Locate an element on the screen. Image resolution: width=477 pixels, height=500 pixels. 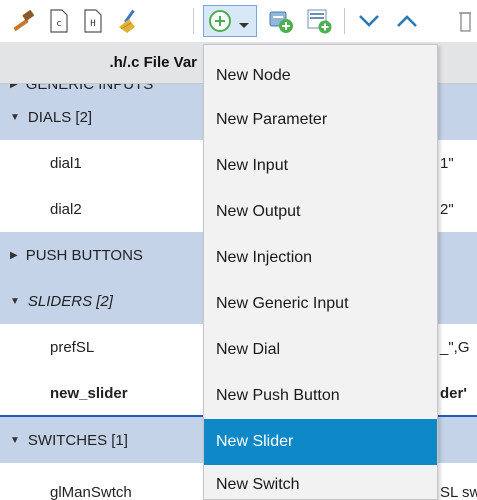
svg-text: H is located at coordinates (92, 24).